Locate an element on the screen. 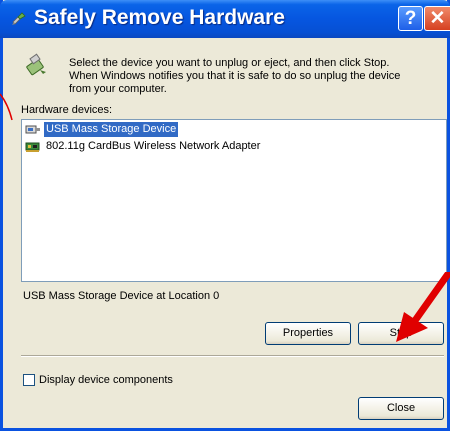  close-button: Close is located at coordinates (401, 408).